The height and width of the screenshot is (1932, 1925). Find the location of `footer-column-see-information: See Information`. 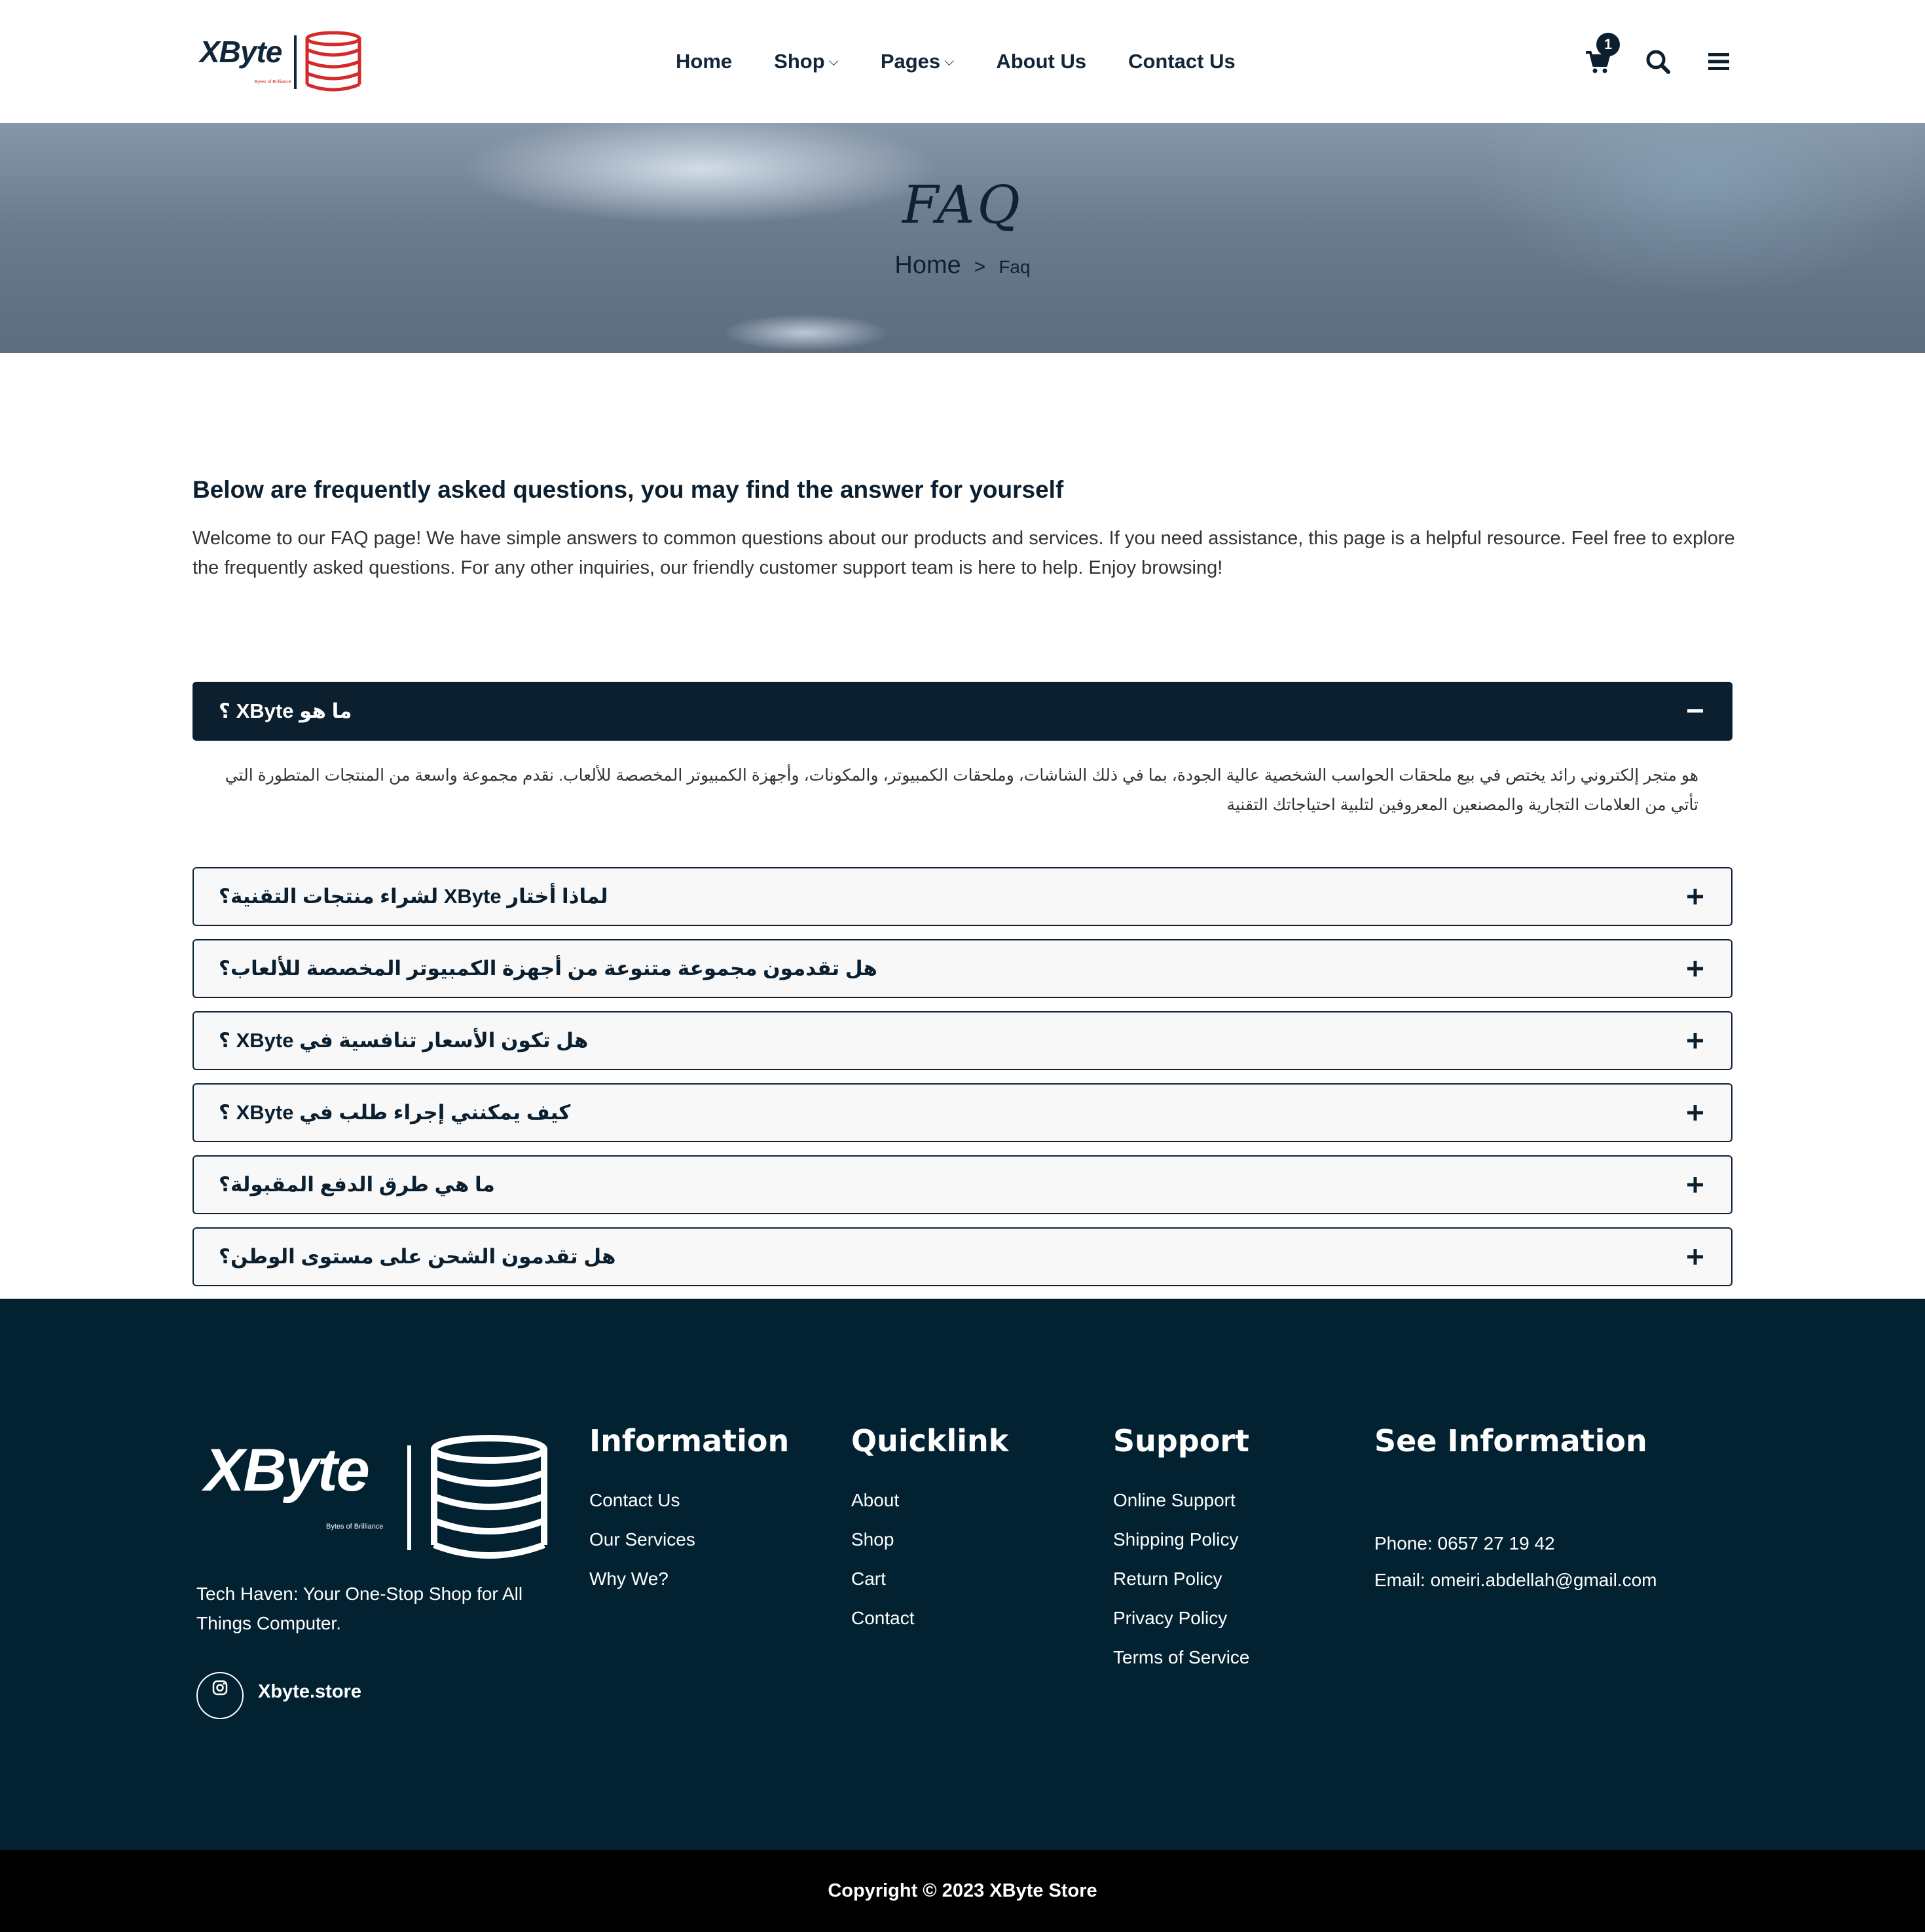

footer-column-see-information: See Information is located at coordinates (1510, 1452).